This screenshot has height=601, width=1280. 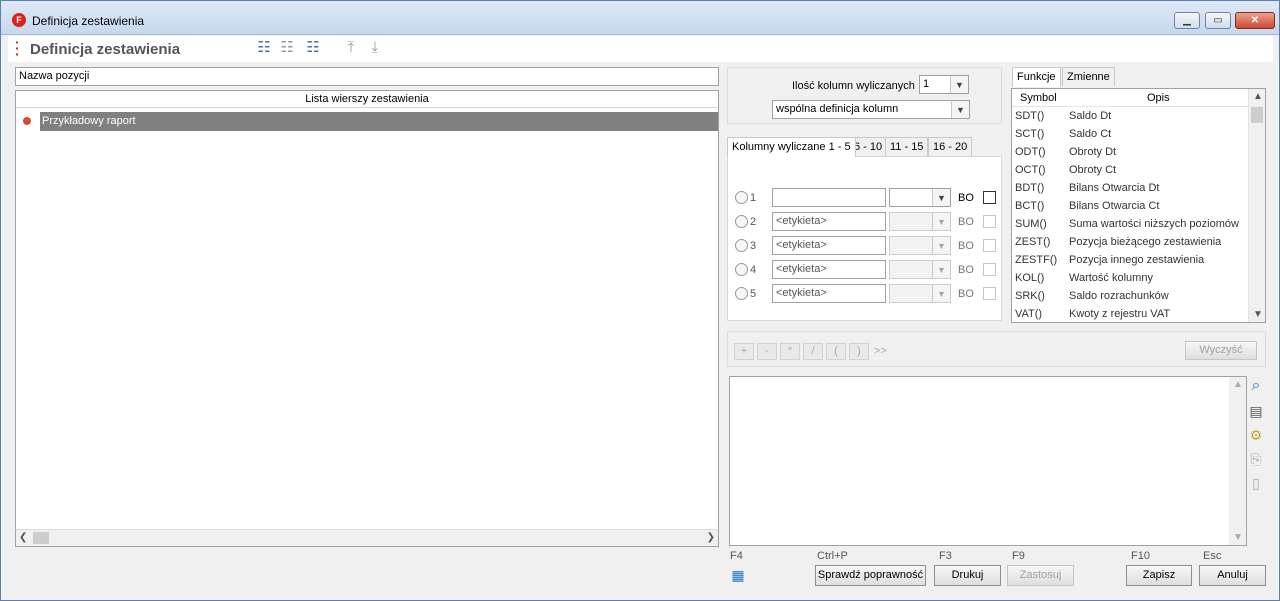 What do you see at coordinates (1221, 350) in the screenshot?
I see `clear-button: Wyczyść` at bounding box center [1221, 350].